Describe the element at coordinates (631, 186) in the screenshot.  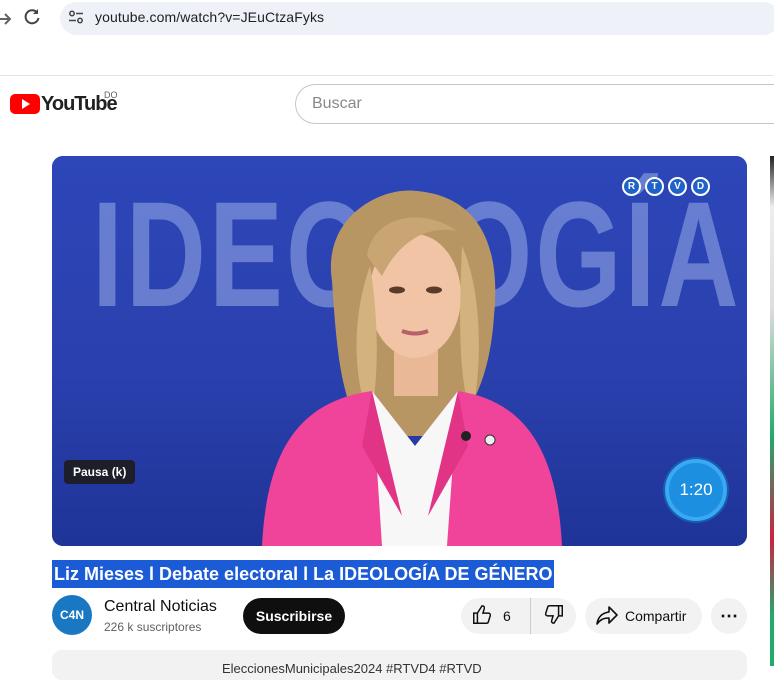
I see `badge-r: R` at that location.